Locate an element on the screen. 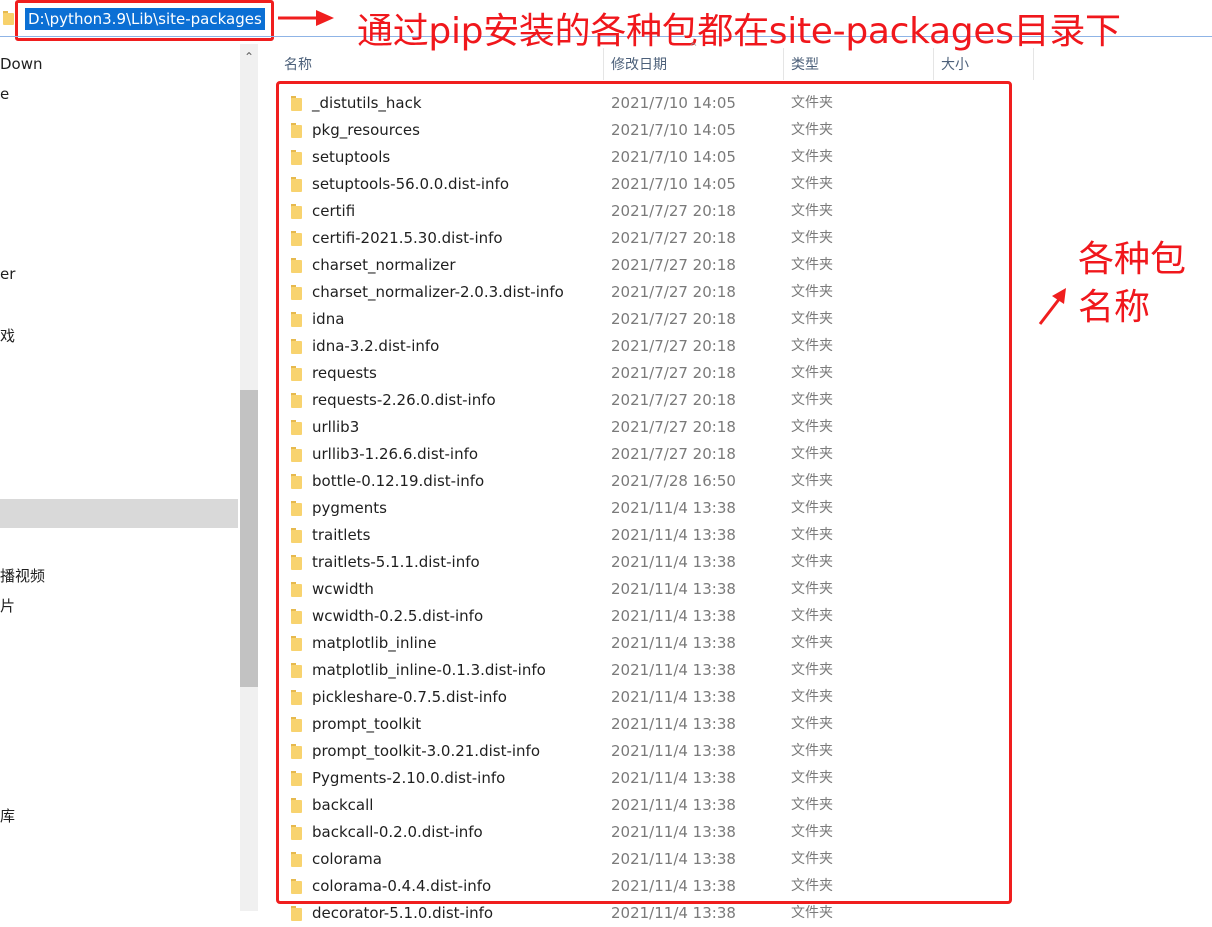  sort-ascending-icon: ^ is located at coordinates (693, 47).